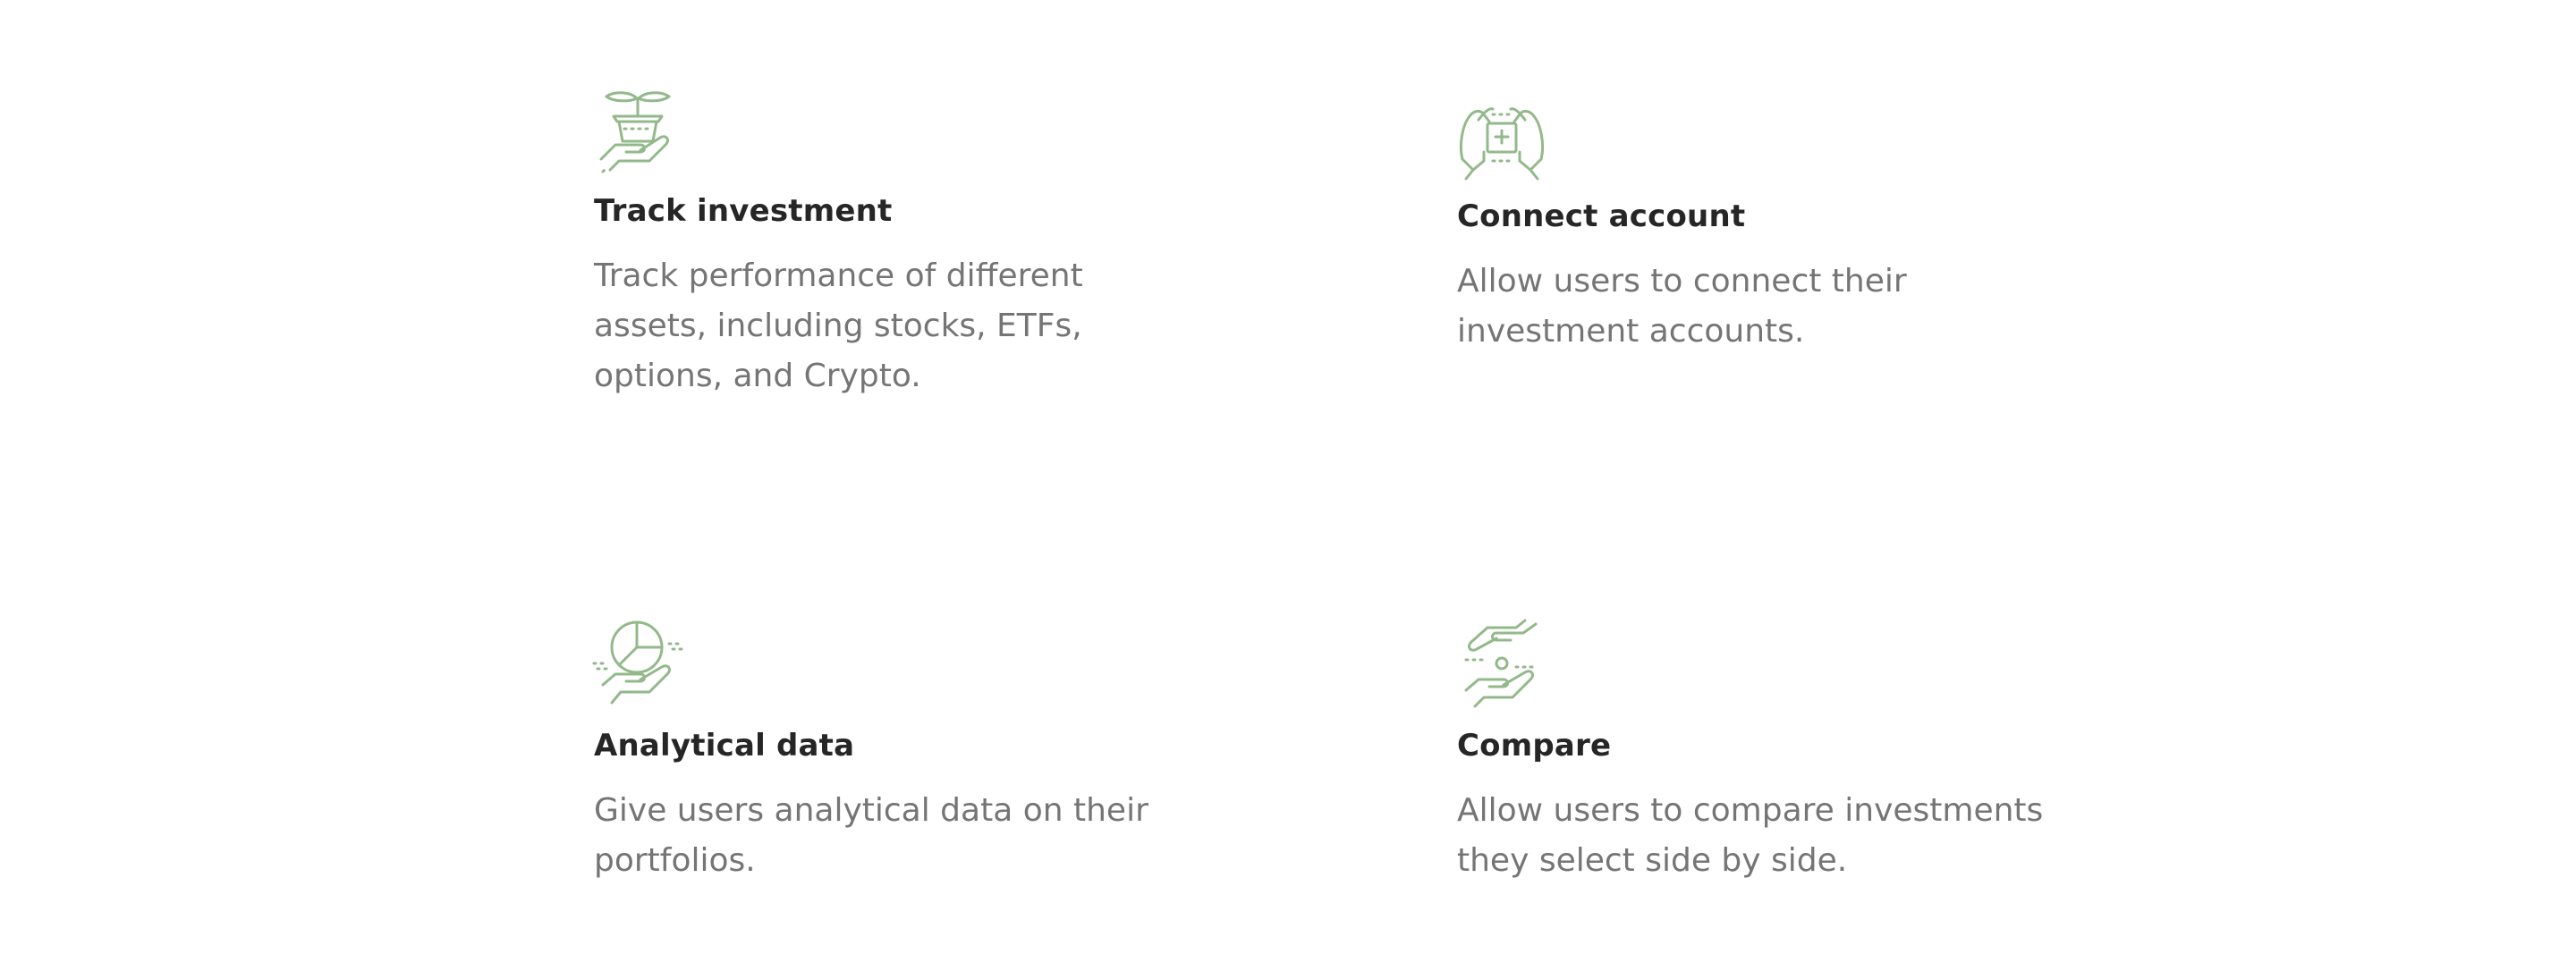 The image size is (2576, 962). Describe the element at coordinates (724, 746) in the screenshot. I see `feature-title: Analytical data` at that location.